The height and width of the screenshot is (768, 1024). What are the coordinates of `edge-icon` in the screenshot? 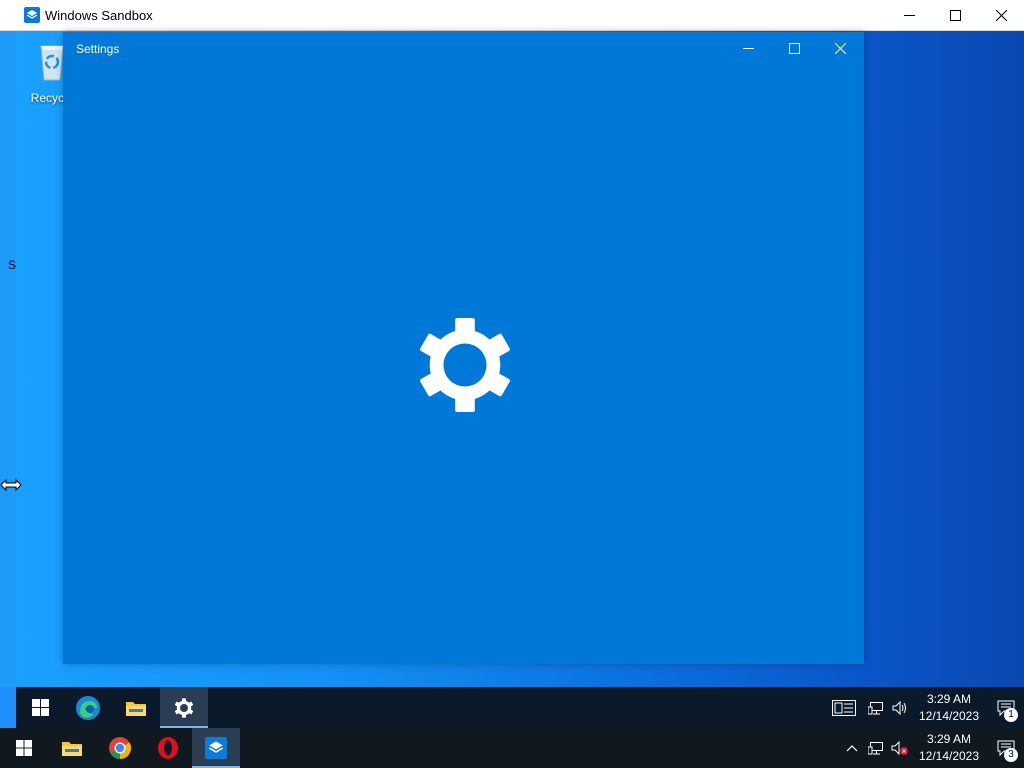 It's located at (88, 707).